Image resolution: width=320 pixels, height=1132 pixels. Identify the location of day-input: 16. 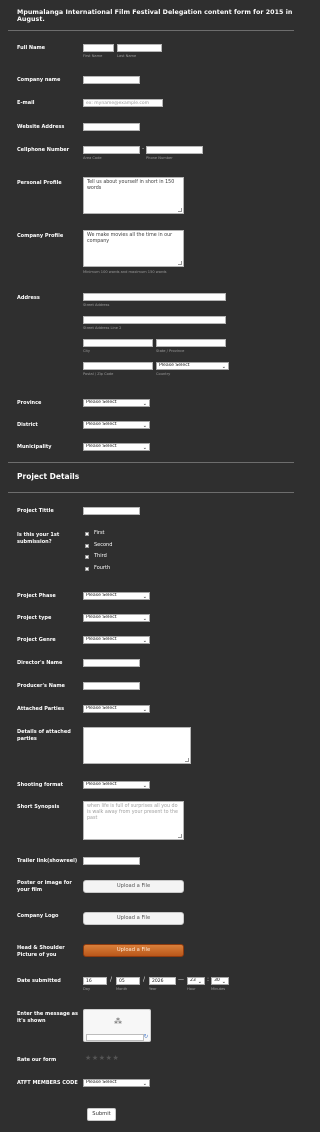
(95, 981).